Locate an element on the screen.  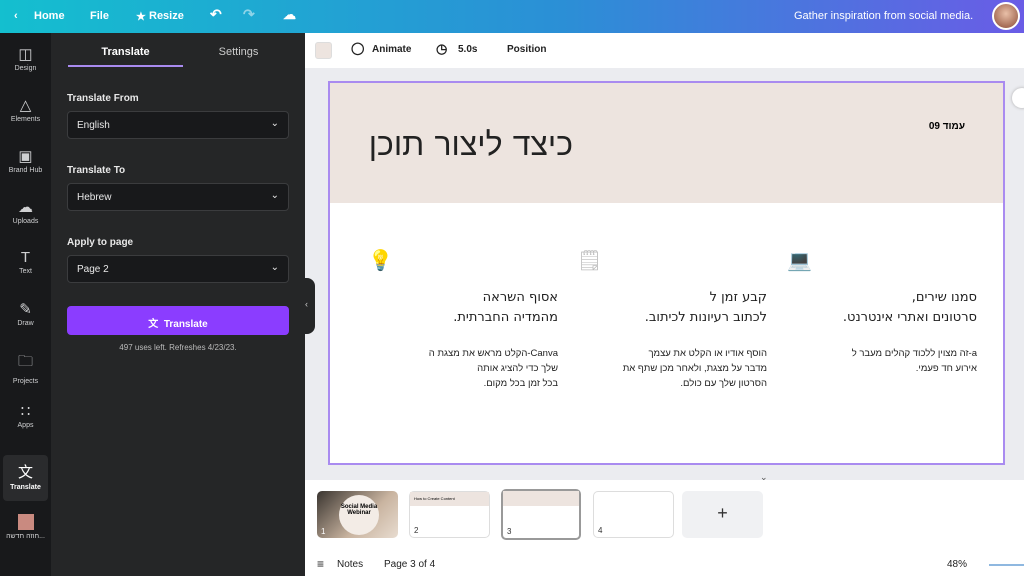
undo-icon: ↶ is located at coordinates (216, 14).